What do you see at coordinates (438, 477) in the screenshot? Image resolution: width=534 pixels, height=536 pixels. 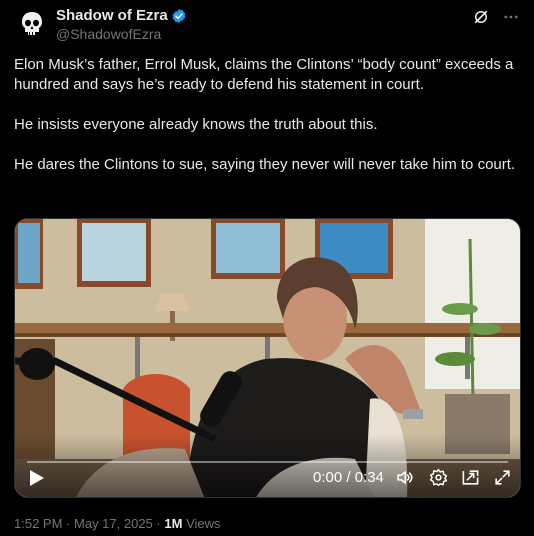 I see `settings-icon` at bounding box center [438, 477].